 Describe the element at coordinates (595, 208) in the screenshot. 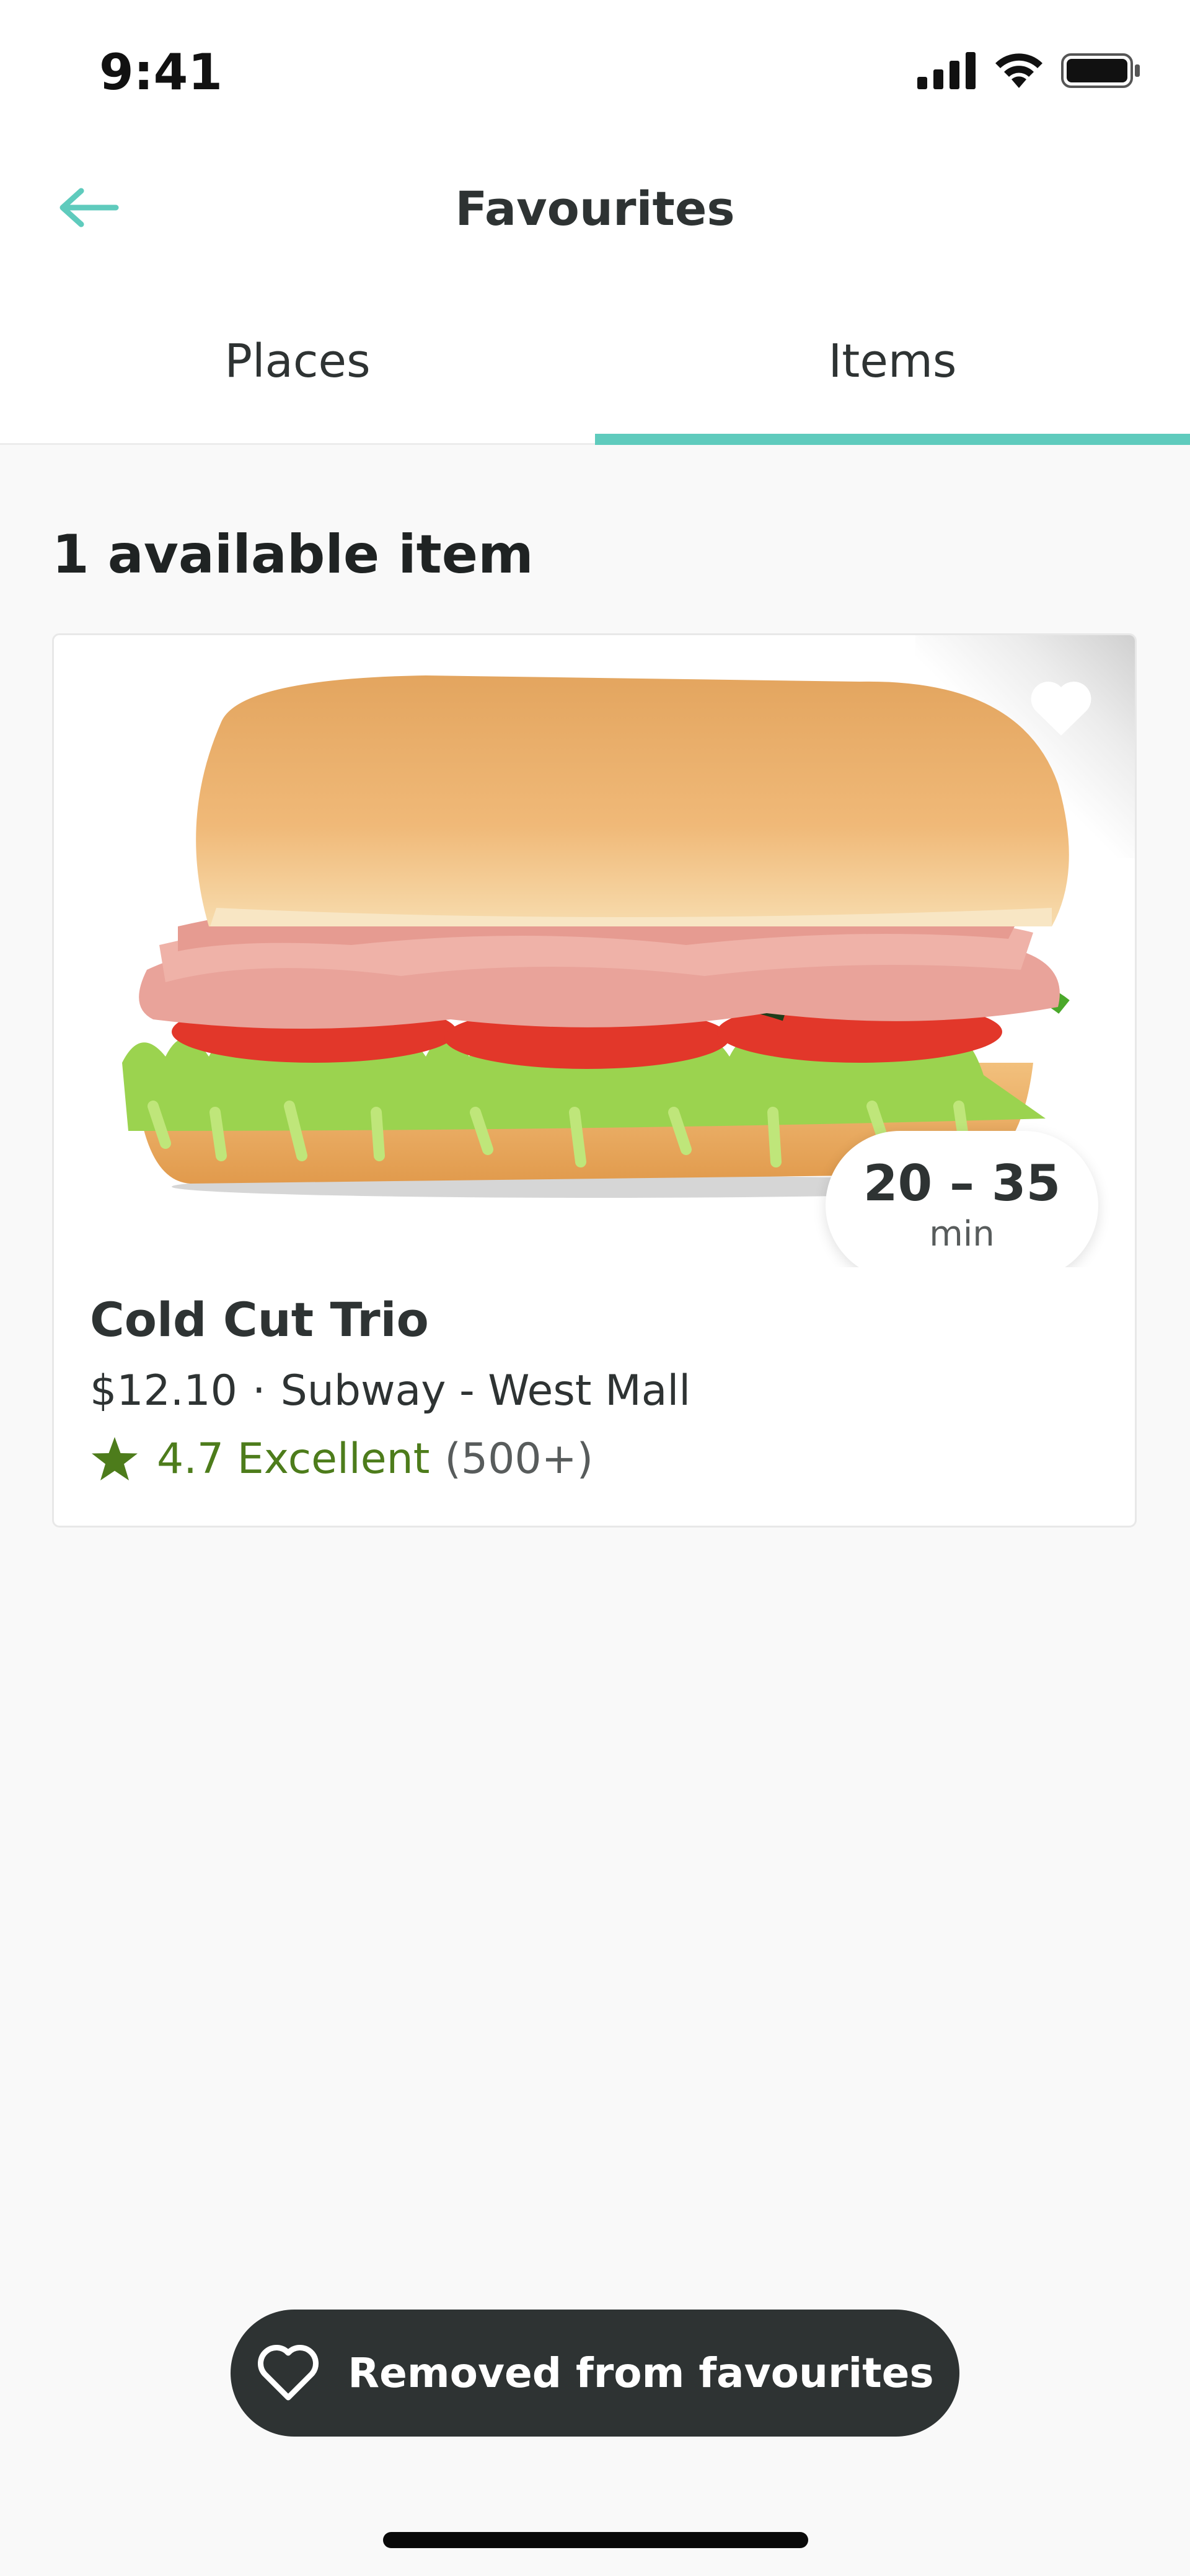

I see `page-title: Favourites` at that location.